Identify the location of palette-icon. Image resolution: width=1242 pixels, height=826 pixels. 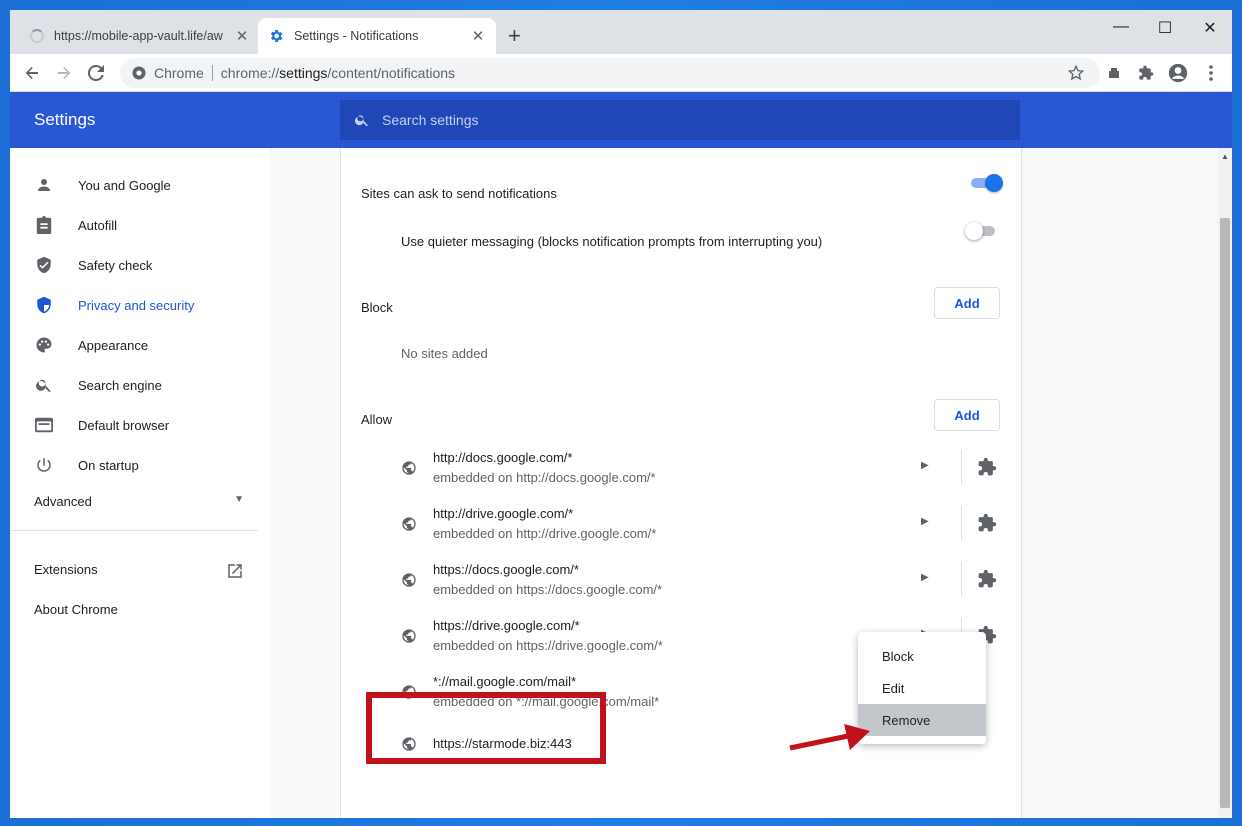
(44, 345).